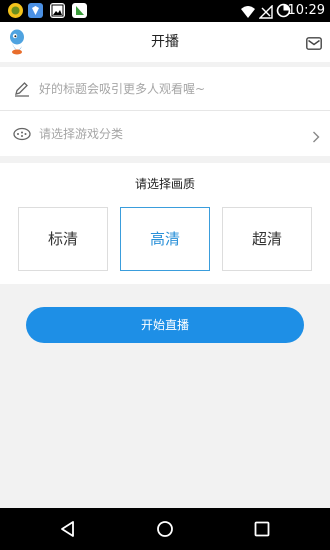  What do you see at coordinates (165, 239) in the screenshot?
I see `quality-option-hd: 高清` at bounding box center [165, 239].